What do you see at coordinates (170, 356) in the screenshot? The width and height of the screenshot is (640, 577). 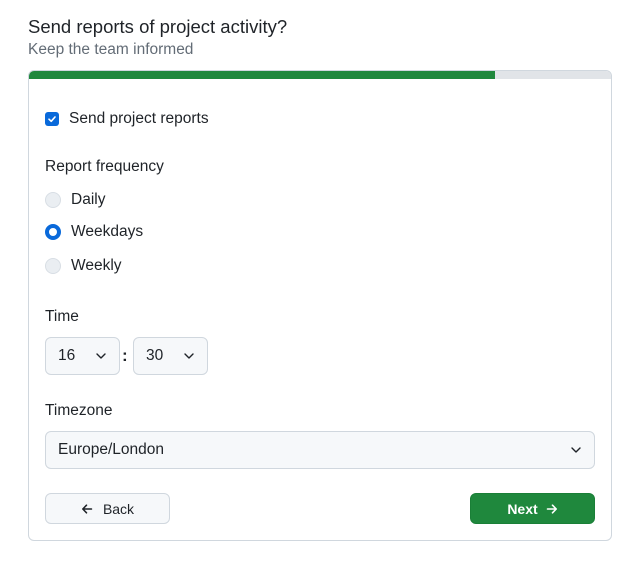 I see `minute-select: 30` at bounding box center [170, 356].